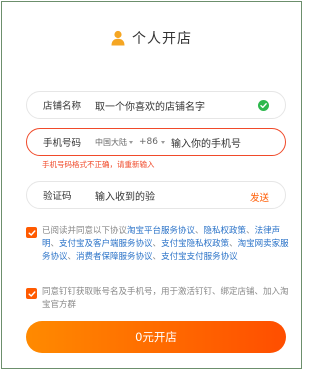  I want to click on agree-dingtalk-checkbox, so click(31, 293).